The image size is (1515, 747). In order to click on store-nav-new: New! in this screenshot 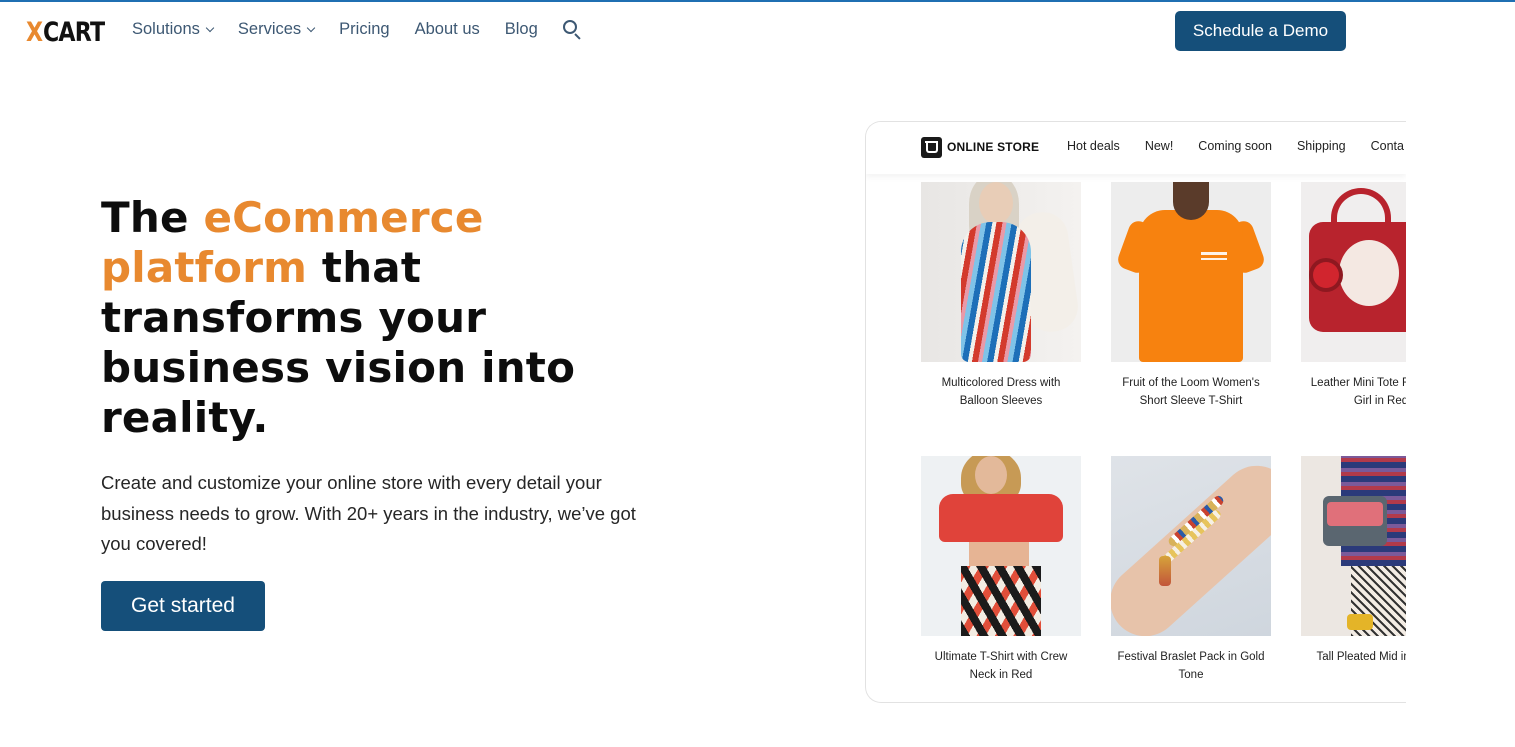, I will do `click(1159, 146)`.